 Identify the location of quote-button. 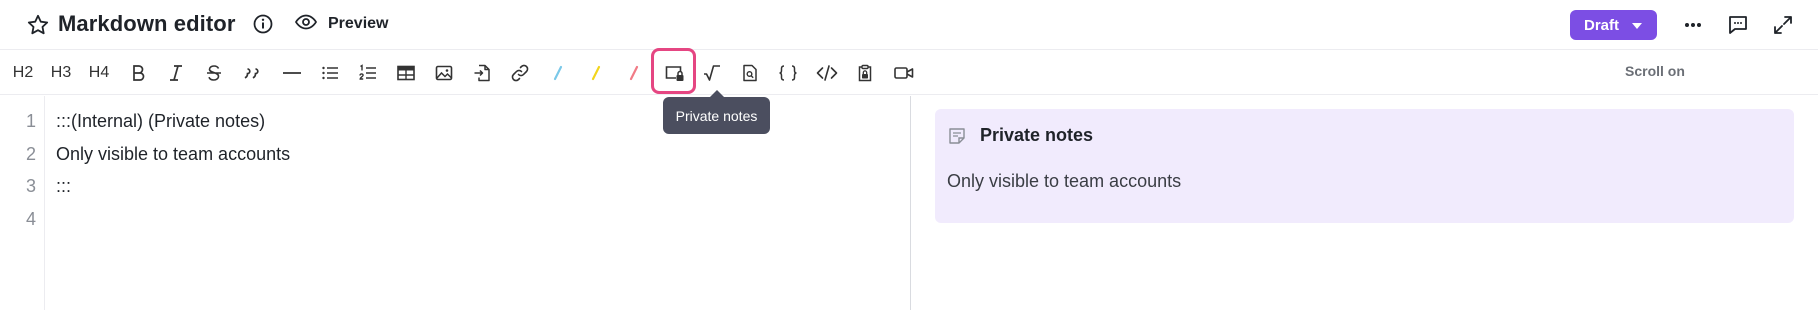
(252, 73).